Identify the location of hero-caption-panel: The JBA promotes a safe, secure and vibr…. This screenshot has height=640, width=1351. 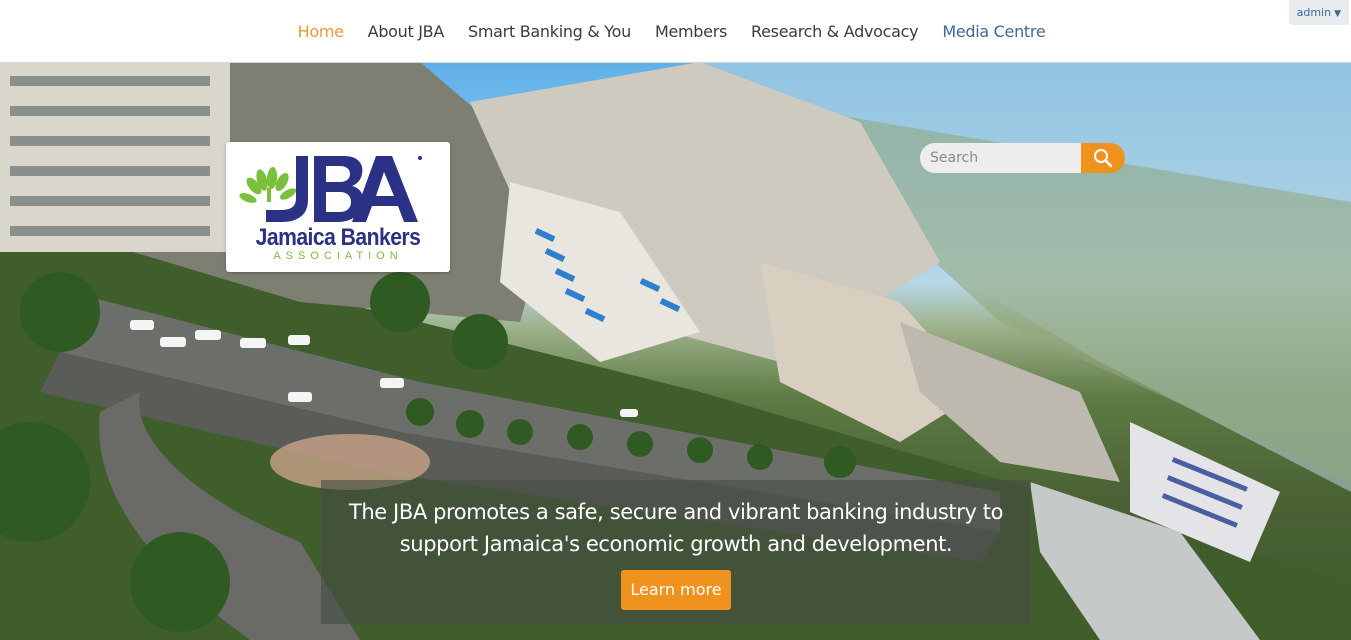
(676, 552).